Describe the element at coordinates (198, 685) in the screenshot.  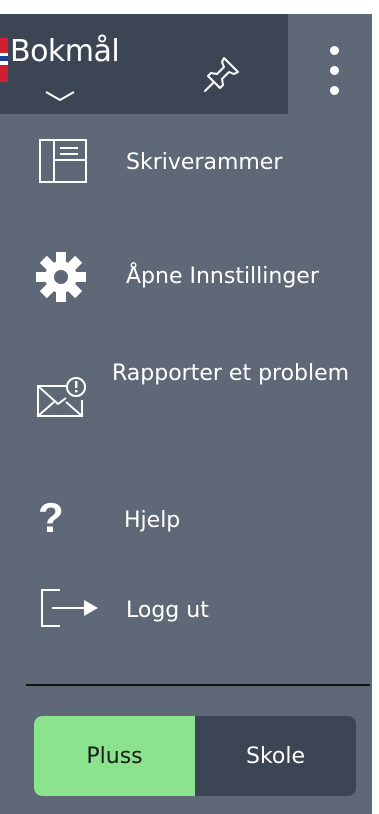
I see `menu-divider` at that location.